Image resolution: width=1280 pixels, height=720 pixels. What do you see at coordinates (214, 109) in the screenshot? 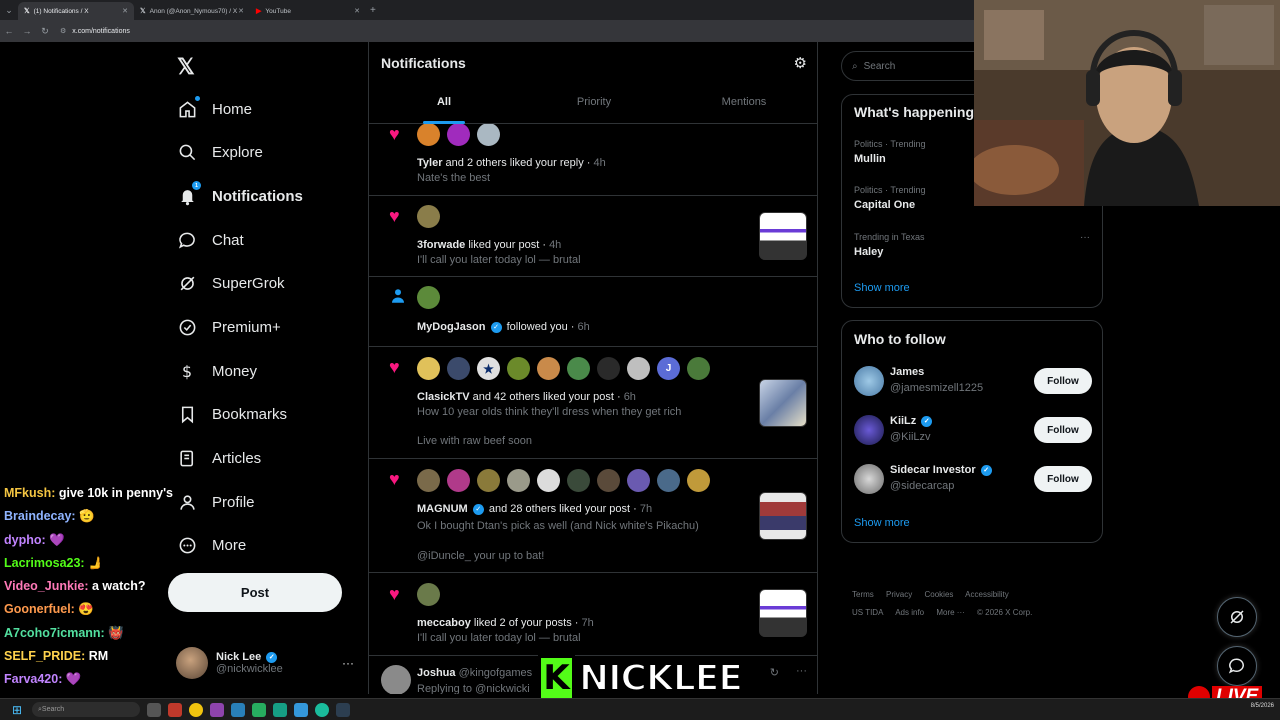
I see `sidebar-item-home: Home` at bounding box center [214, 109].